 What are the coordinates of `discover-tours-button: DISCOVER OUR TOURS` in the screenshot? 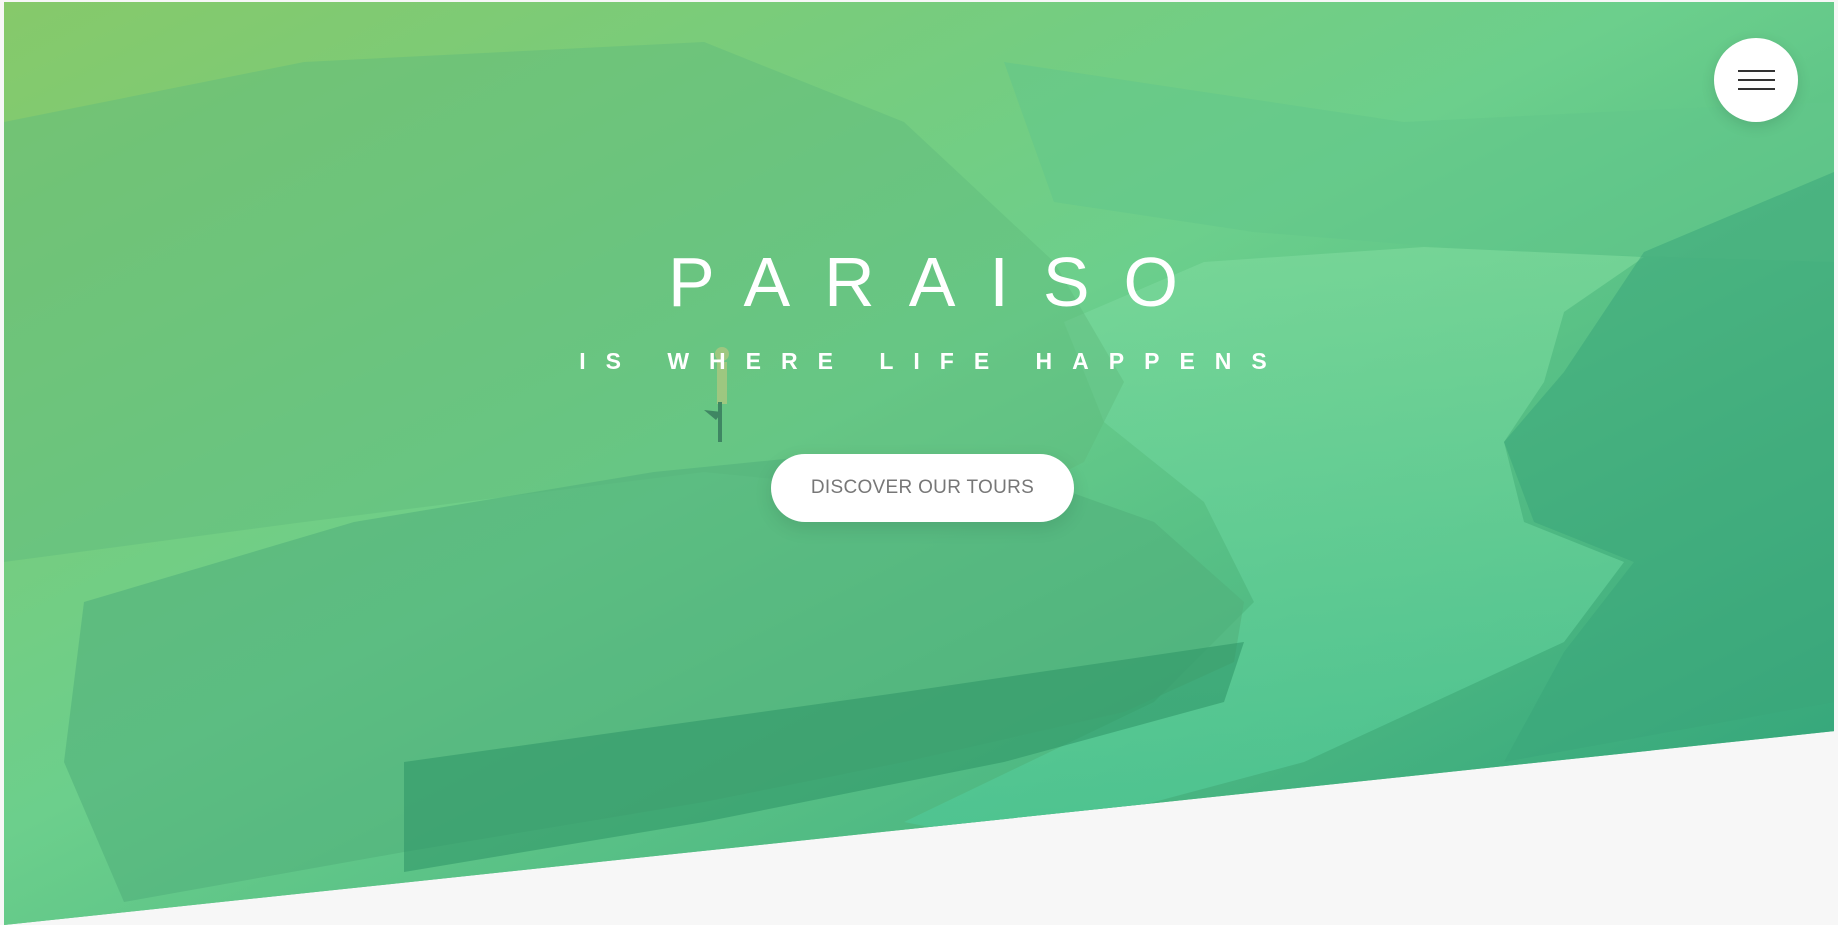 It's located at (922, 488).